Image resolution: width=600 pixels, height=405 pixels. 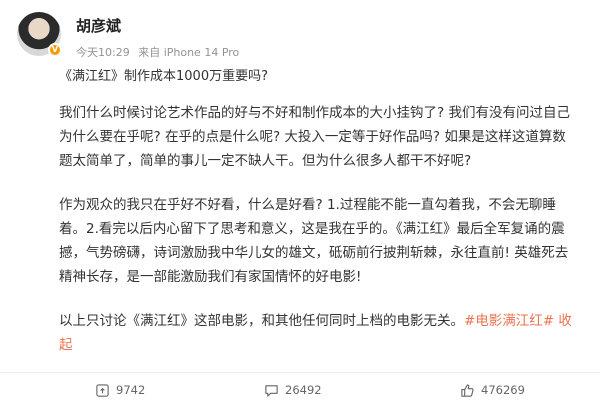 I want to click on closing-text: 以上只讨论《满江红》这部电影，和其他任何同时上档的电影无关。, so click(x=261, y=321).